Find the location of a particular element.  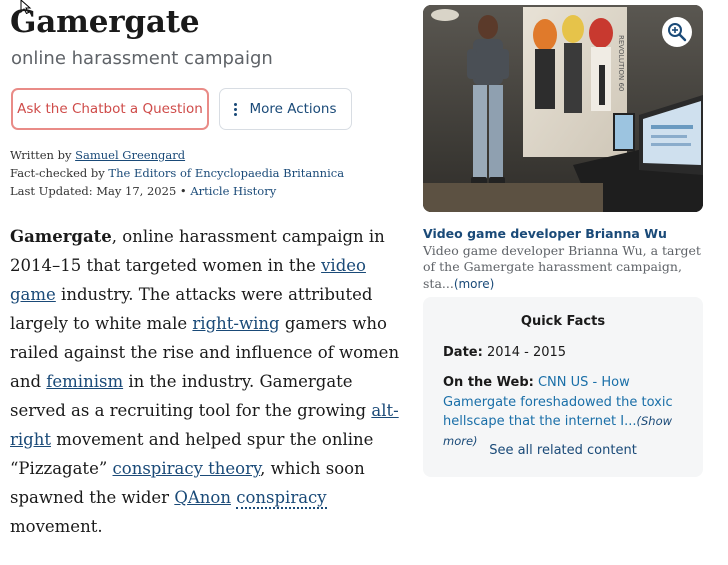

more-actions-button: More Actions is located at coordinates (285, 109).